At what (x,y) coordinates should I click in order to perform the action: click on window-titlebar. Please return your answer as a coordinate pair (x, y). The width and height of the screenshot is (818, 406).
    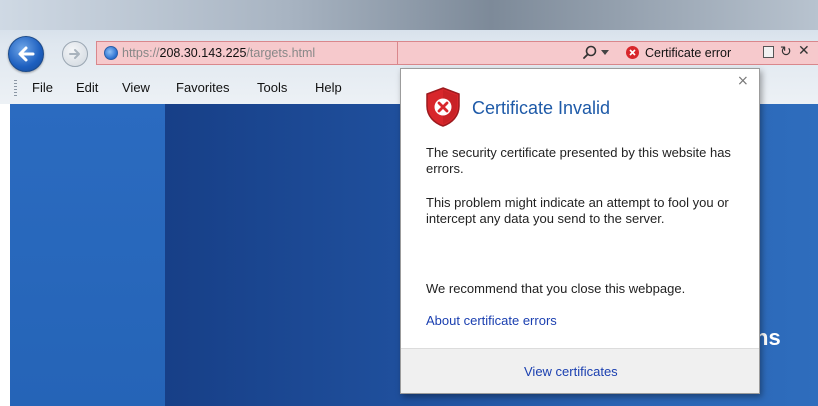
    Looking at the image, I should click on (409, 15).